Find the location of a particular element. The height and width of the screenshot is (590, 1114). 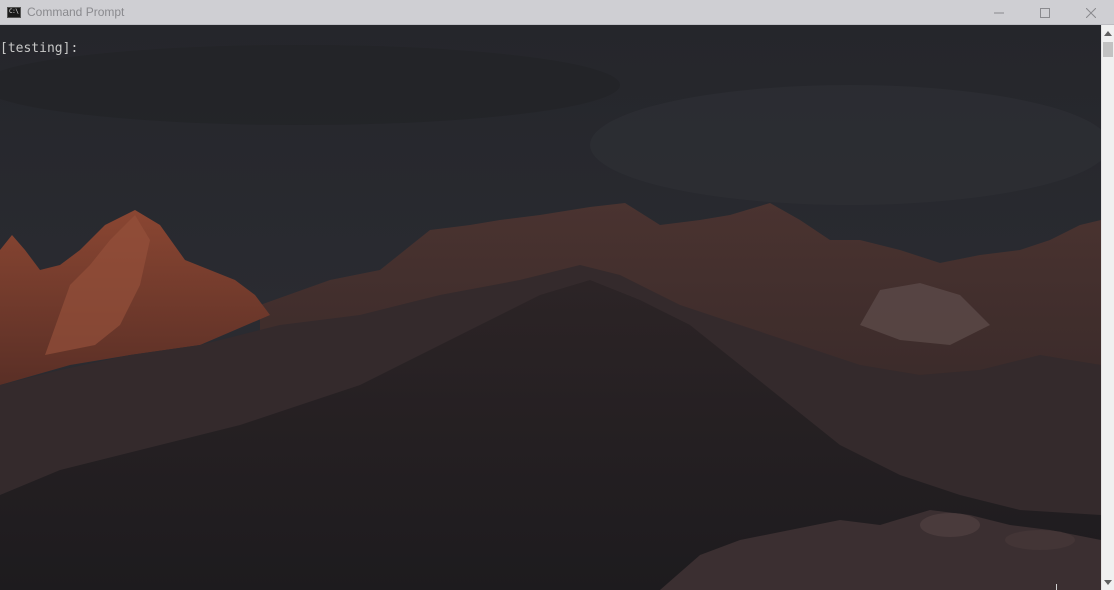

app-icon-text: C:\ is located at coordinates (14, 11).